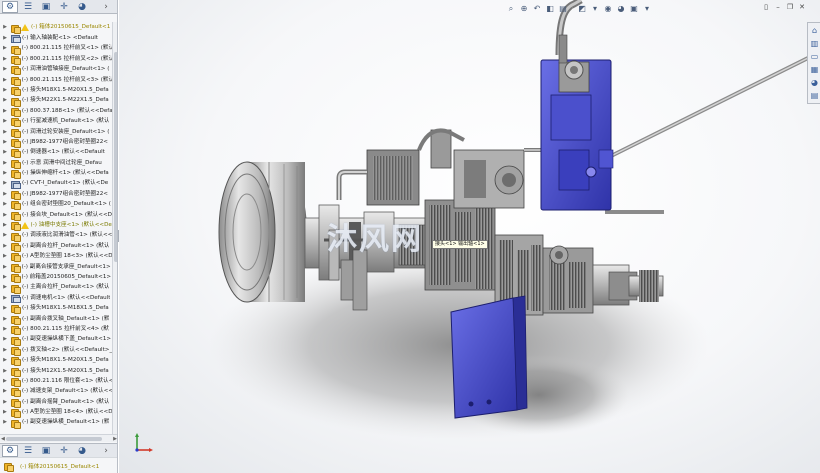  I want to click on tree-item: ▶ (-) 操纵伸缩杆<1> (默认<<Defa, so click(56, 174).